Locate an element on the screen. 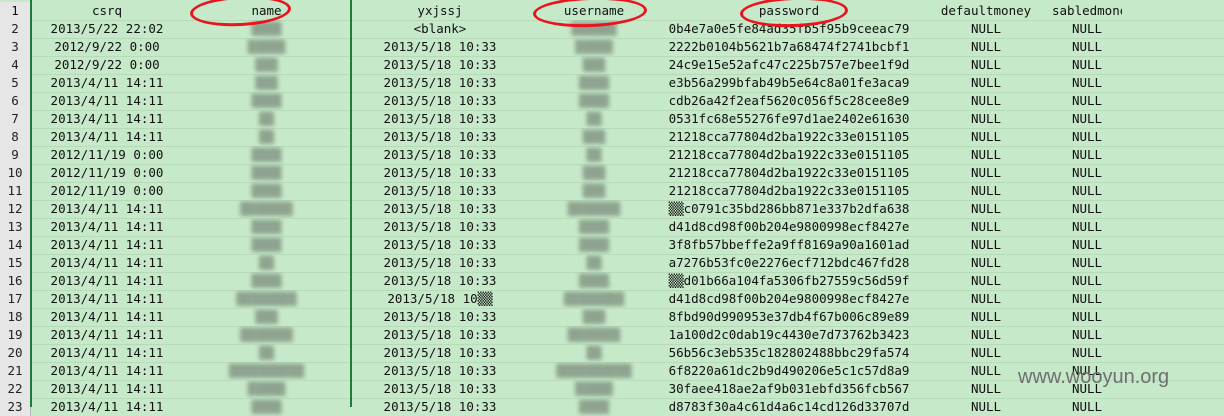 The height and width of the screenshot is (416, 1224). password-cell: 3f8fb57bbeffe2a9ff8169a90a1601ad is located at coordinates (789, 245).